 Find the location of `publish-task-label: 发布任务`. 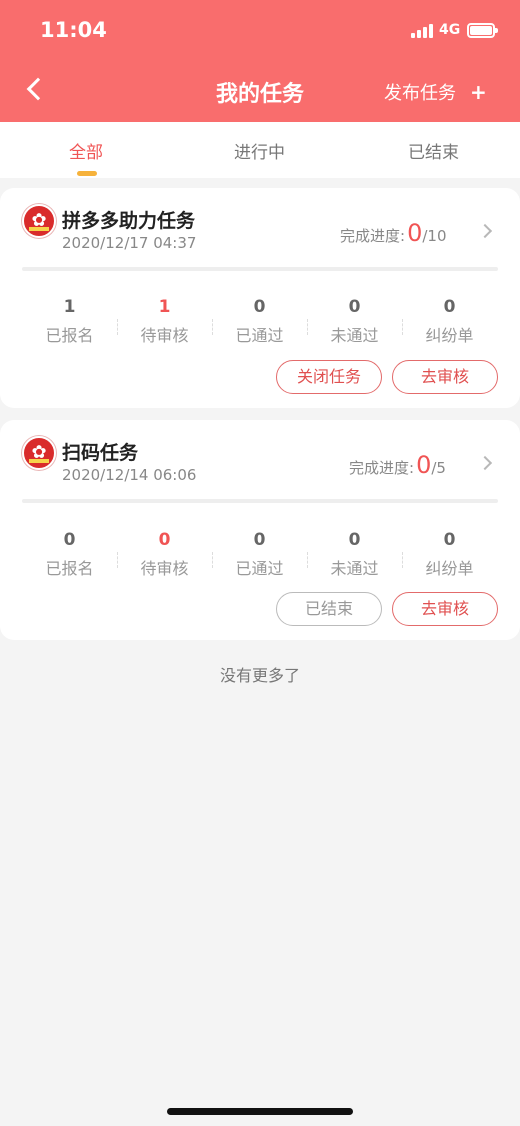

publish-task-label: 发布任务 is located at coordinates (420, 93).